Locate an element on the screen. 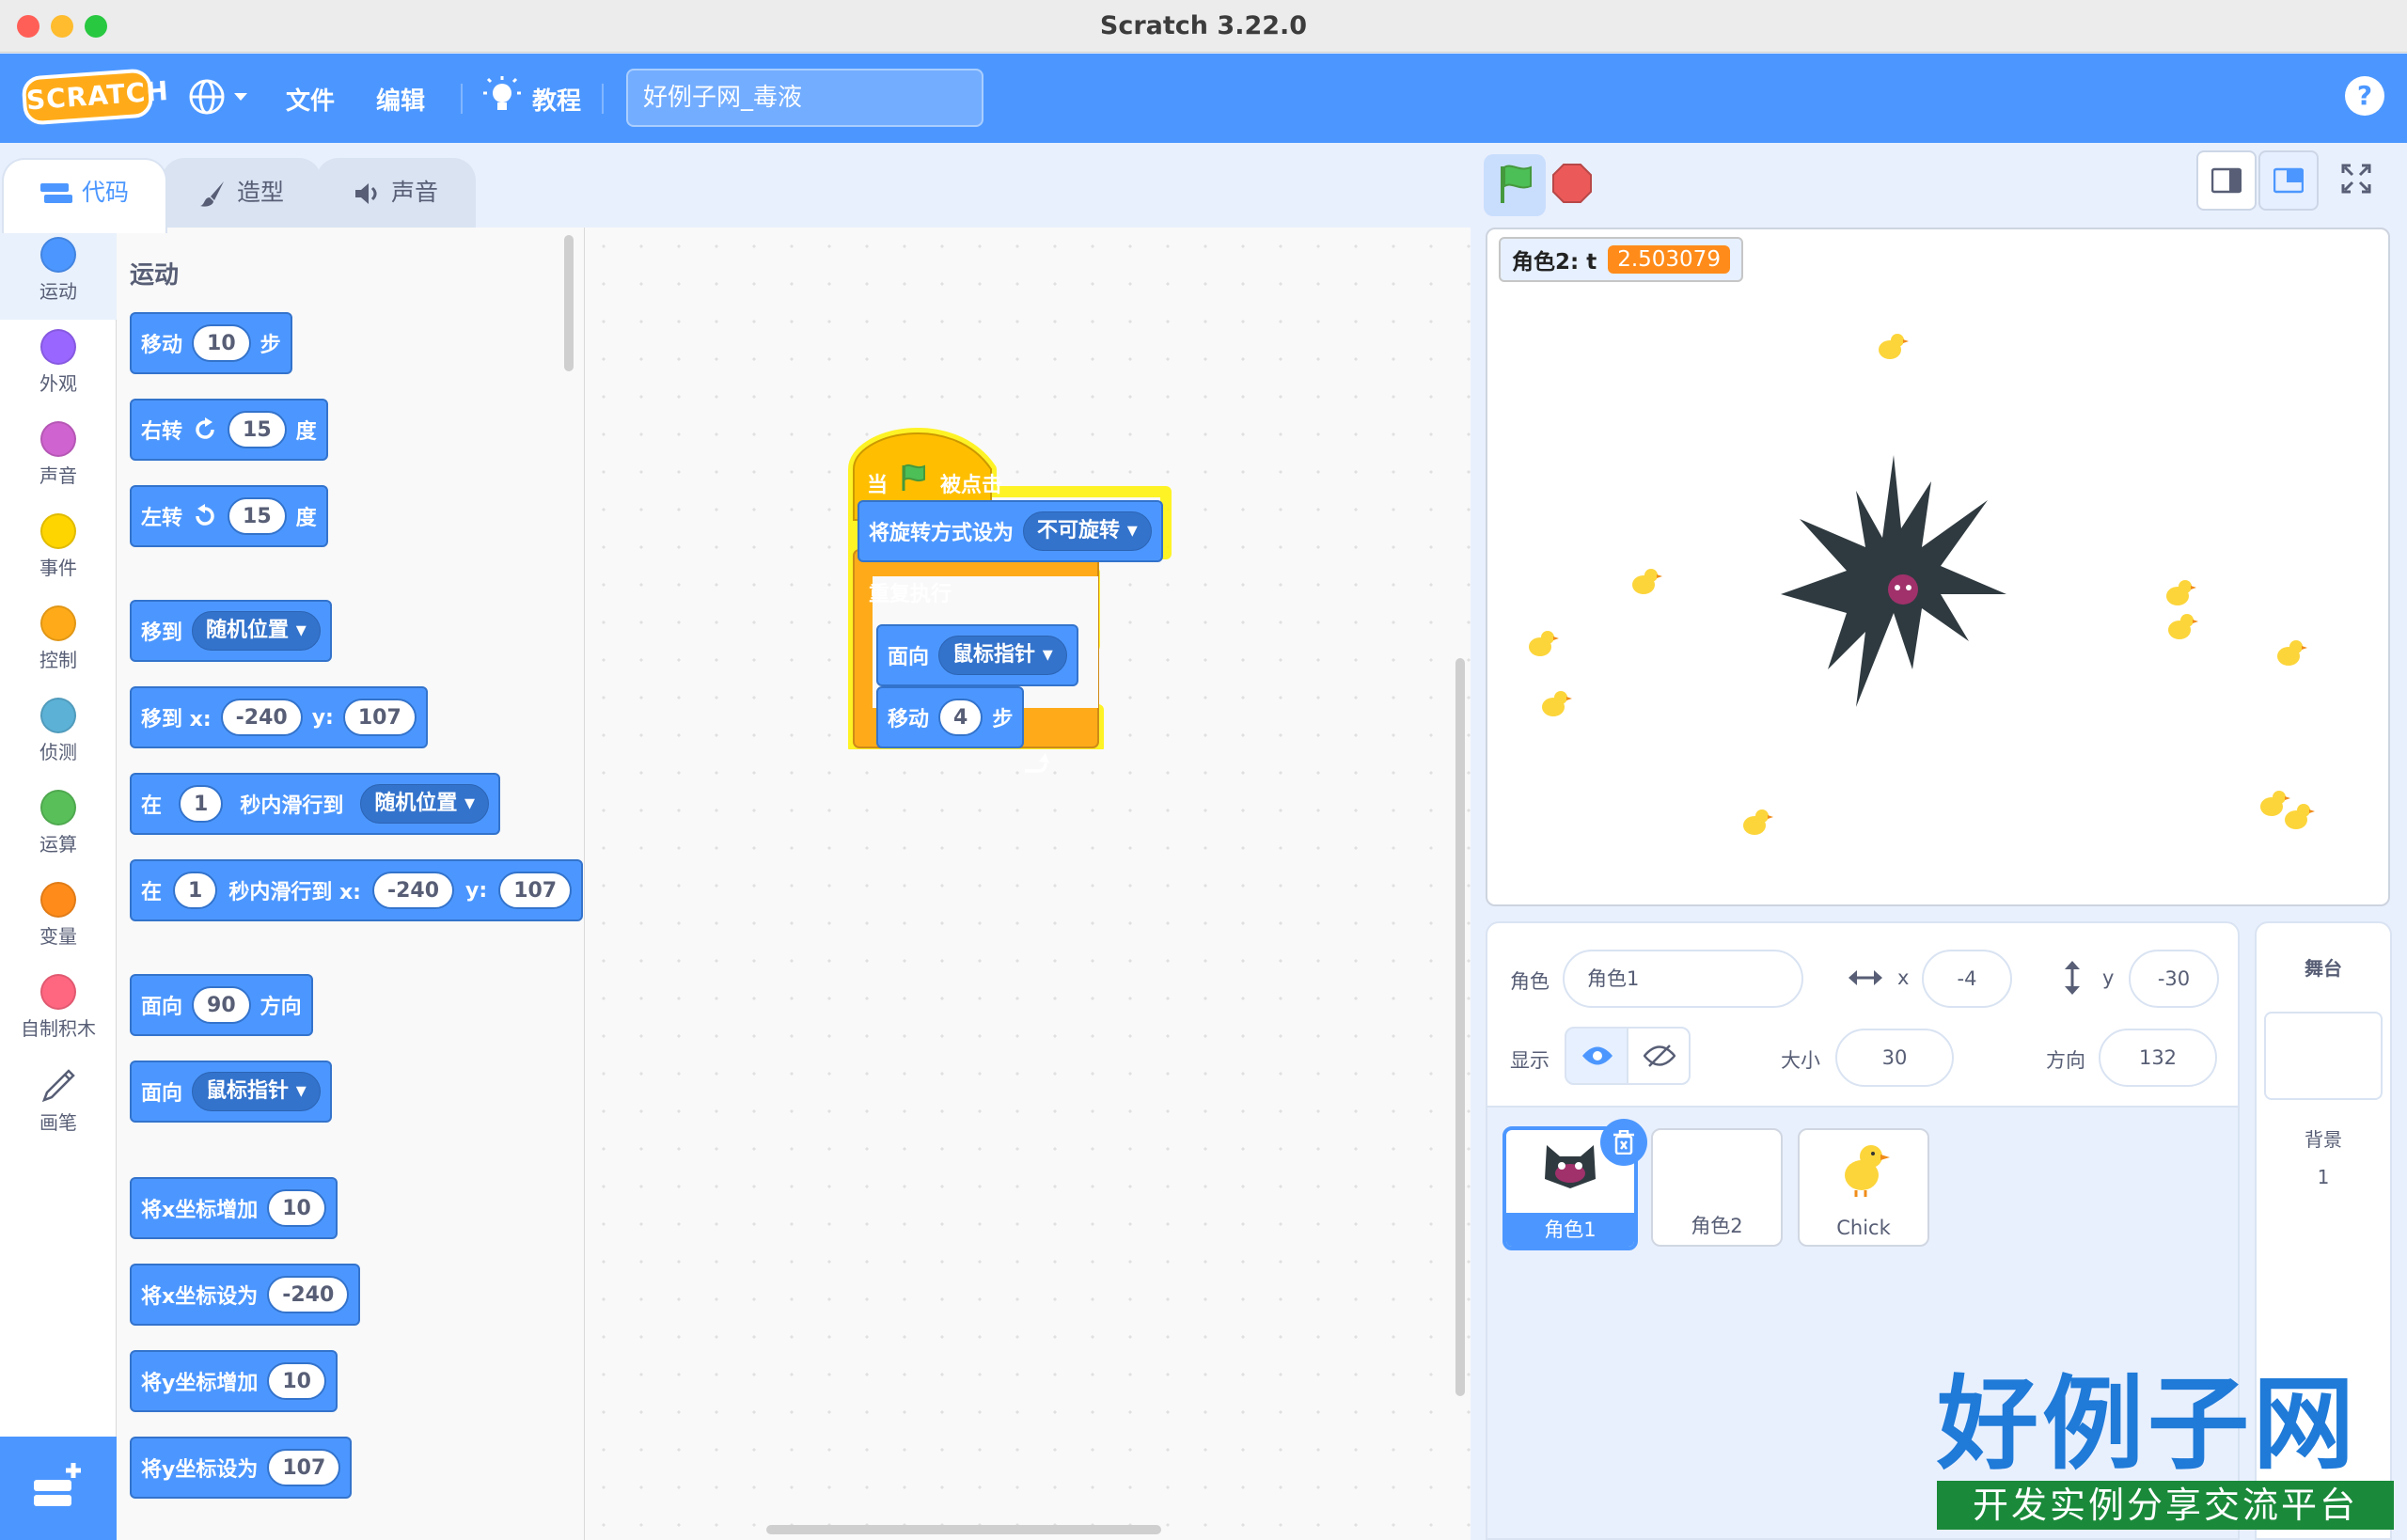 Image resolution: width=2407 pixels, height=1540 pixels. block-turn-left: 左转 15 度 is located at coordinates (229, 516).